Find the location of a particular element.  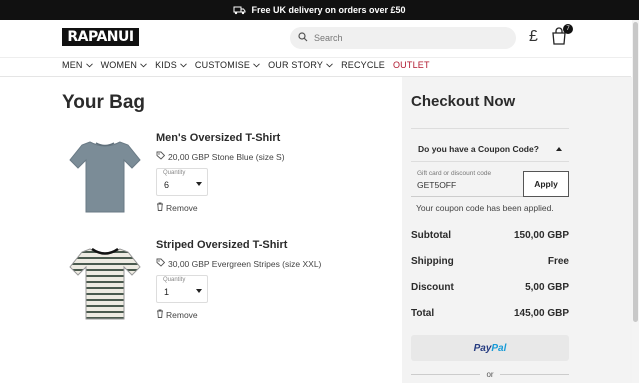

summary-row-total: Total 145,00 GBP is located at coordinates (490, 313).